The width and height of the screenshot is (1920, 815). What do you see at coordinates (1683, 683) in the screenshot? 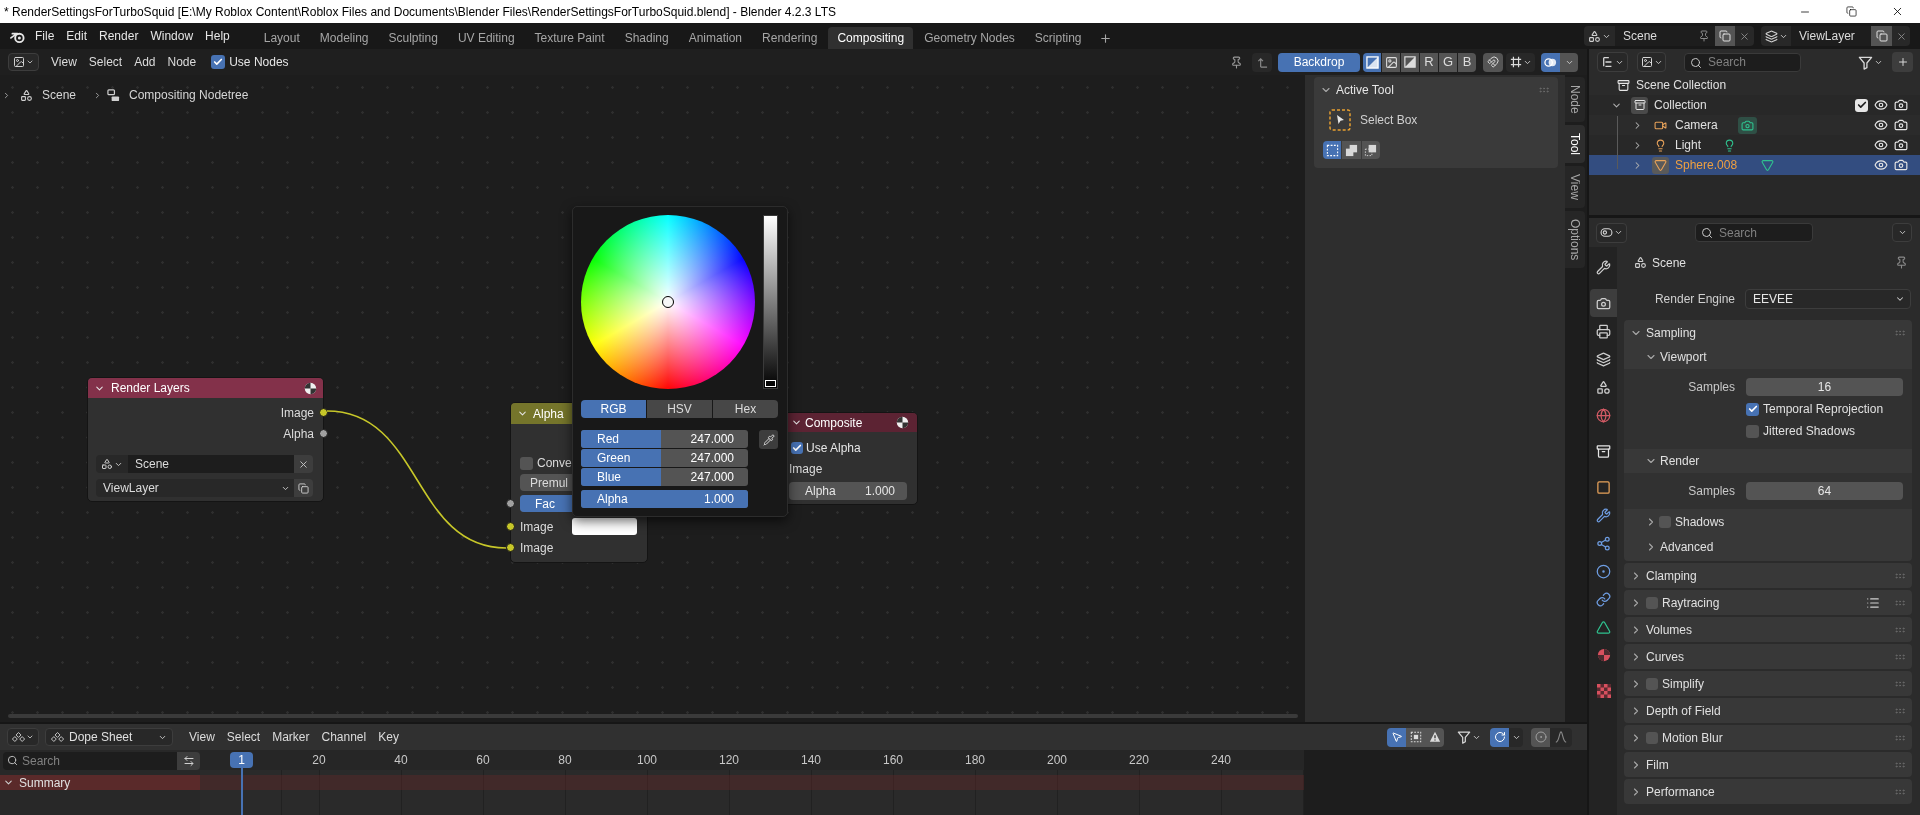
I see `panel-title: Simplify` at bounding box center [1683, 683].